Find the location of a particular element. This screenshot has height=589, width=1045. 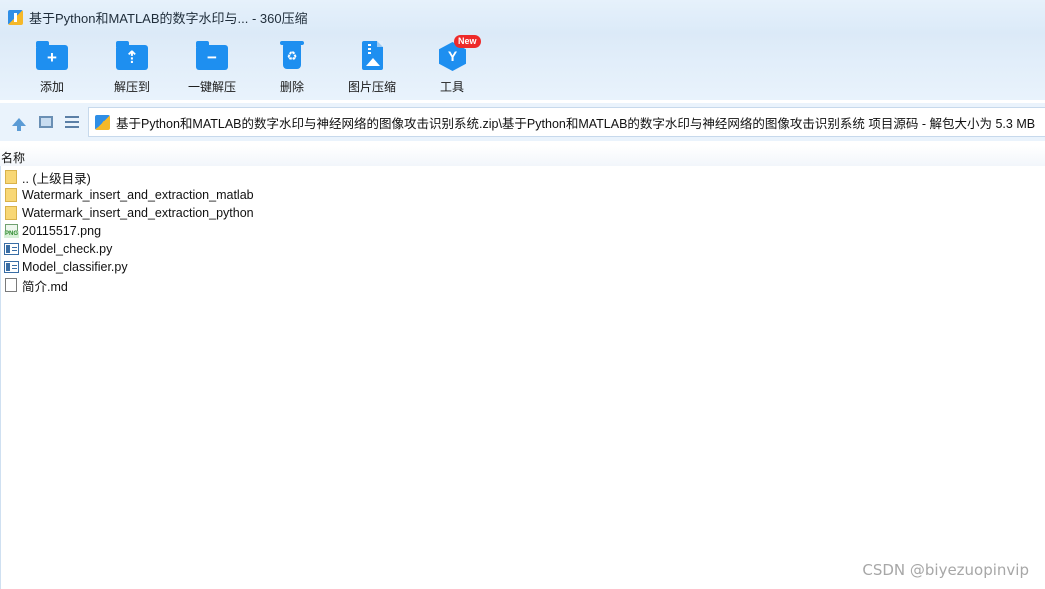

image-compress-button: 图片压缩 is located at coordinates (372, 68).